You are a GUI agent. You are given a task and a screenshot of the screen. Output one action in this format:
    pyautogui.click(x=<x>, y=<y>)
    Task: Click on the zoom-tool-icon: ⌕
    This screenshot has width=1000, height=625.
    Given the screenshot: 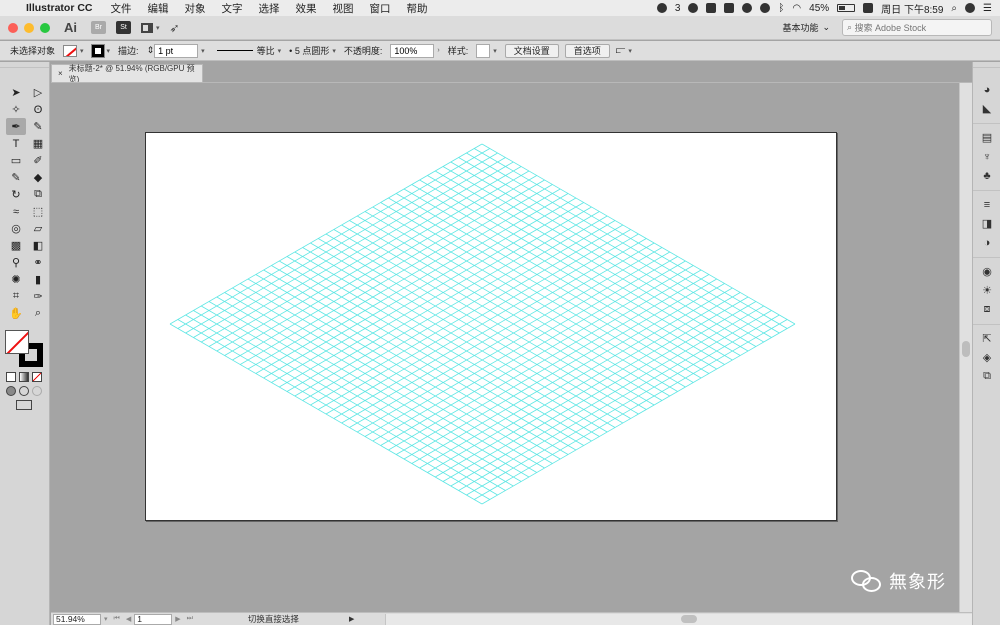 What is the action you would take?
    pyautogui.click(x=38, y=313)
    